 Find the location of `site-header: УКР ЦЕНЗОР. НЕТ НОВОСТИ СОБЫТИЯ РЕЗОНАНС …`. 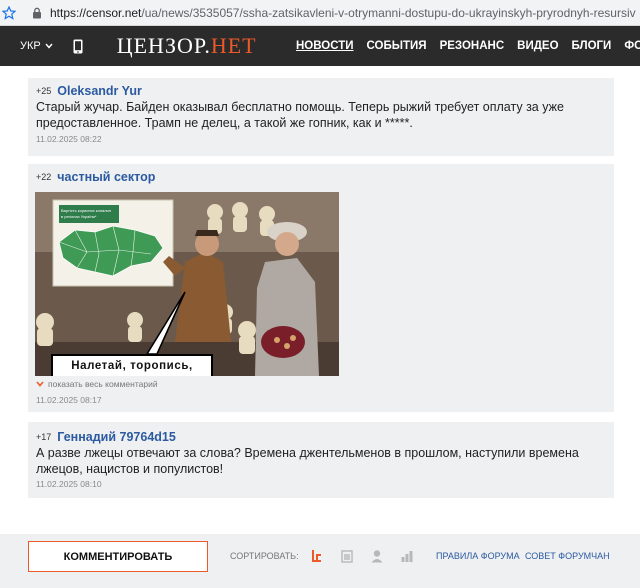

site-header: УКР ЦЕНЗОР. НЕТ НОВОСТИ СОБЫТИЯ РЕЗОНАНС … is located at coordinates (320, 46).